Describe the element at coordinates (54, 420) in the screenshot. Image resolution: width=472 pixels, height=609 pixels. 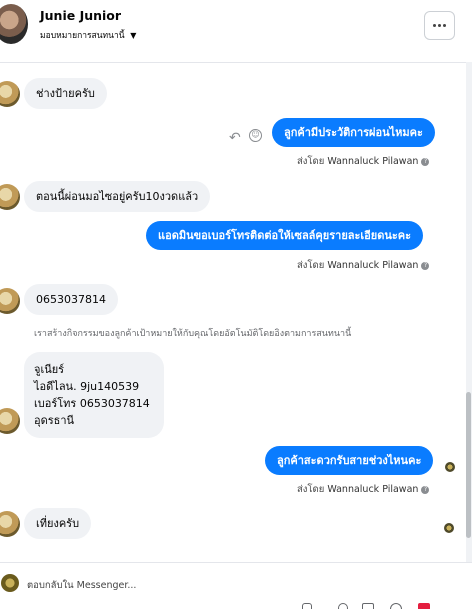
I see `message-line: อุดรธานี` at that location.